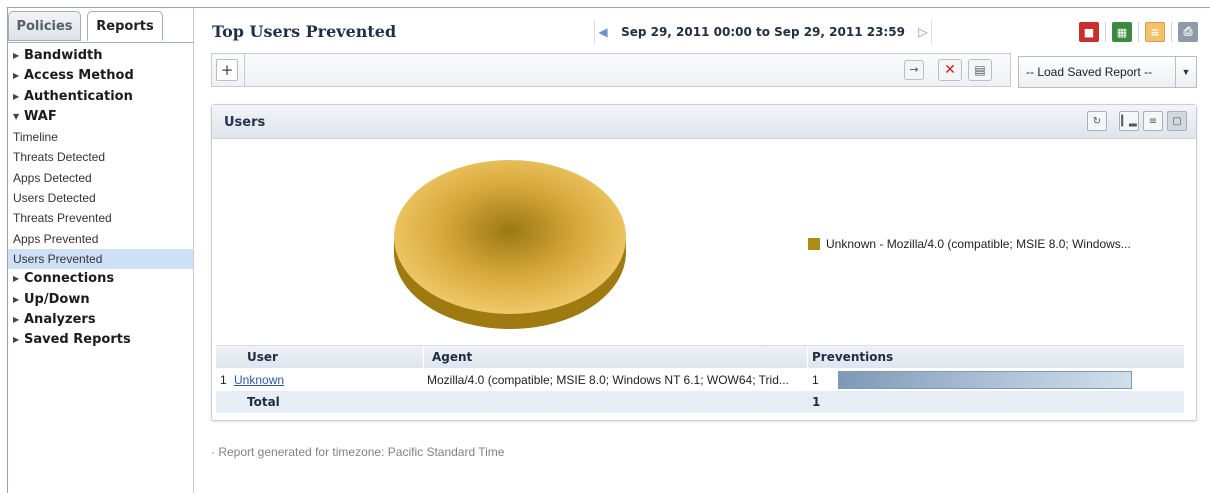 This screenshot has width=1210, height=493. Describe the element at coordinates (603, 32) in the screenshot. I see `previous-date-icon: ◀` at that location.